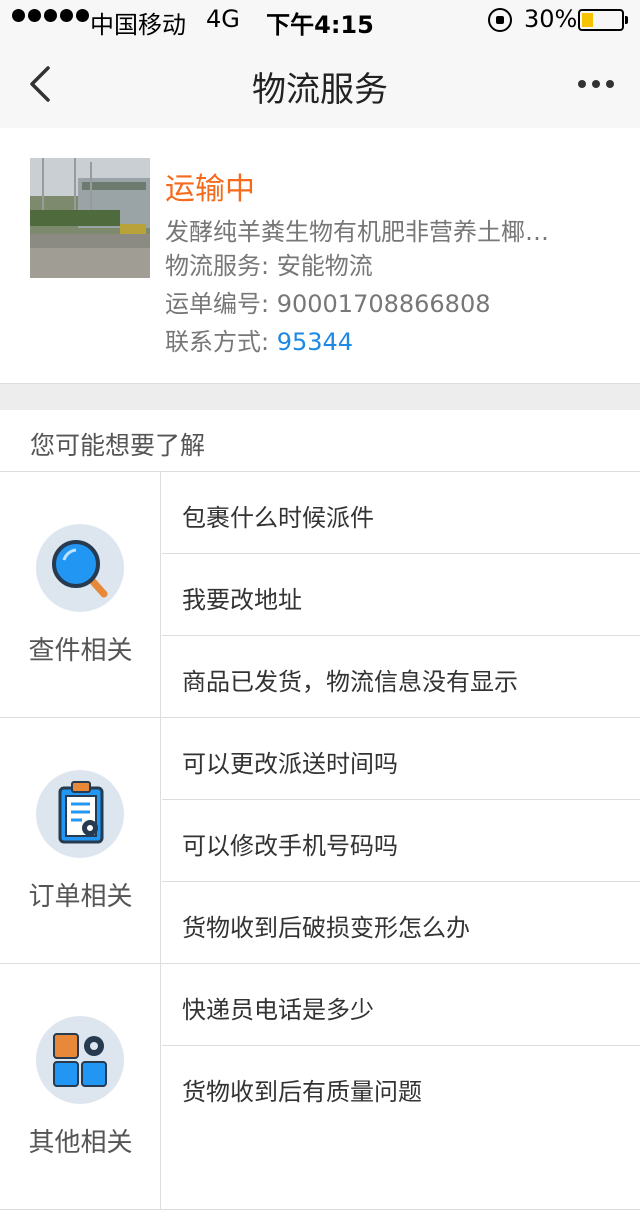  What do you see at coordinates (302, 1092) in the screenshot?
I see `faq-item-text: 货物收到后有质量问题` at bounding box center [302, 1092].